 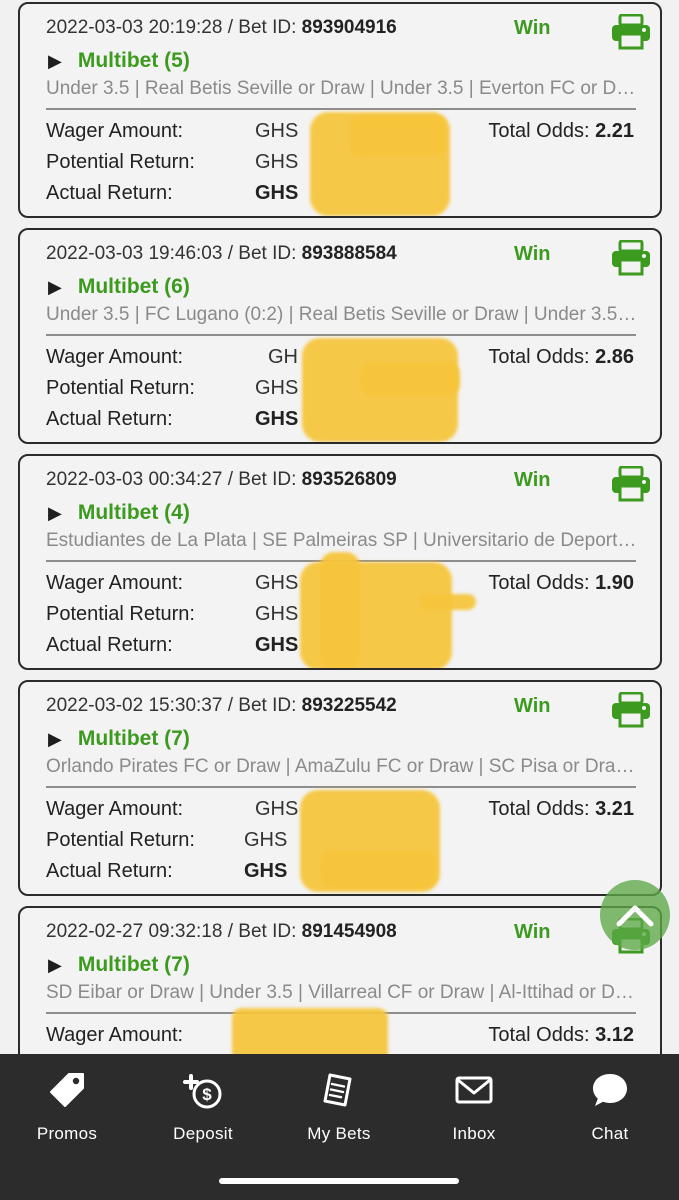 What do you see at coordinates (474, 1133) in the screenshot?
I see `tab-label: Inbox` at bounding box center [474, 1133].